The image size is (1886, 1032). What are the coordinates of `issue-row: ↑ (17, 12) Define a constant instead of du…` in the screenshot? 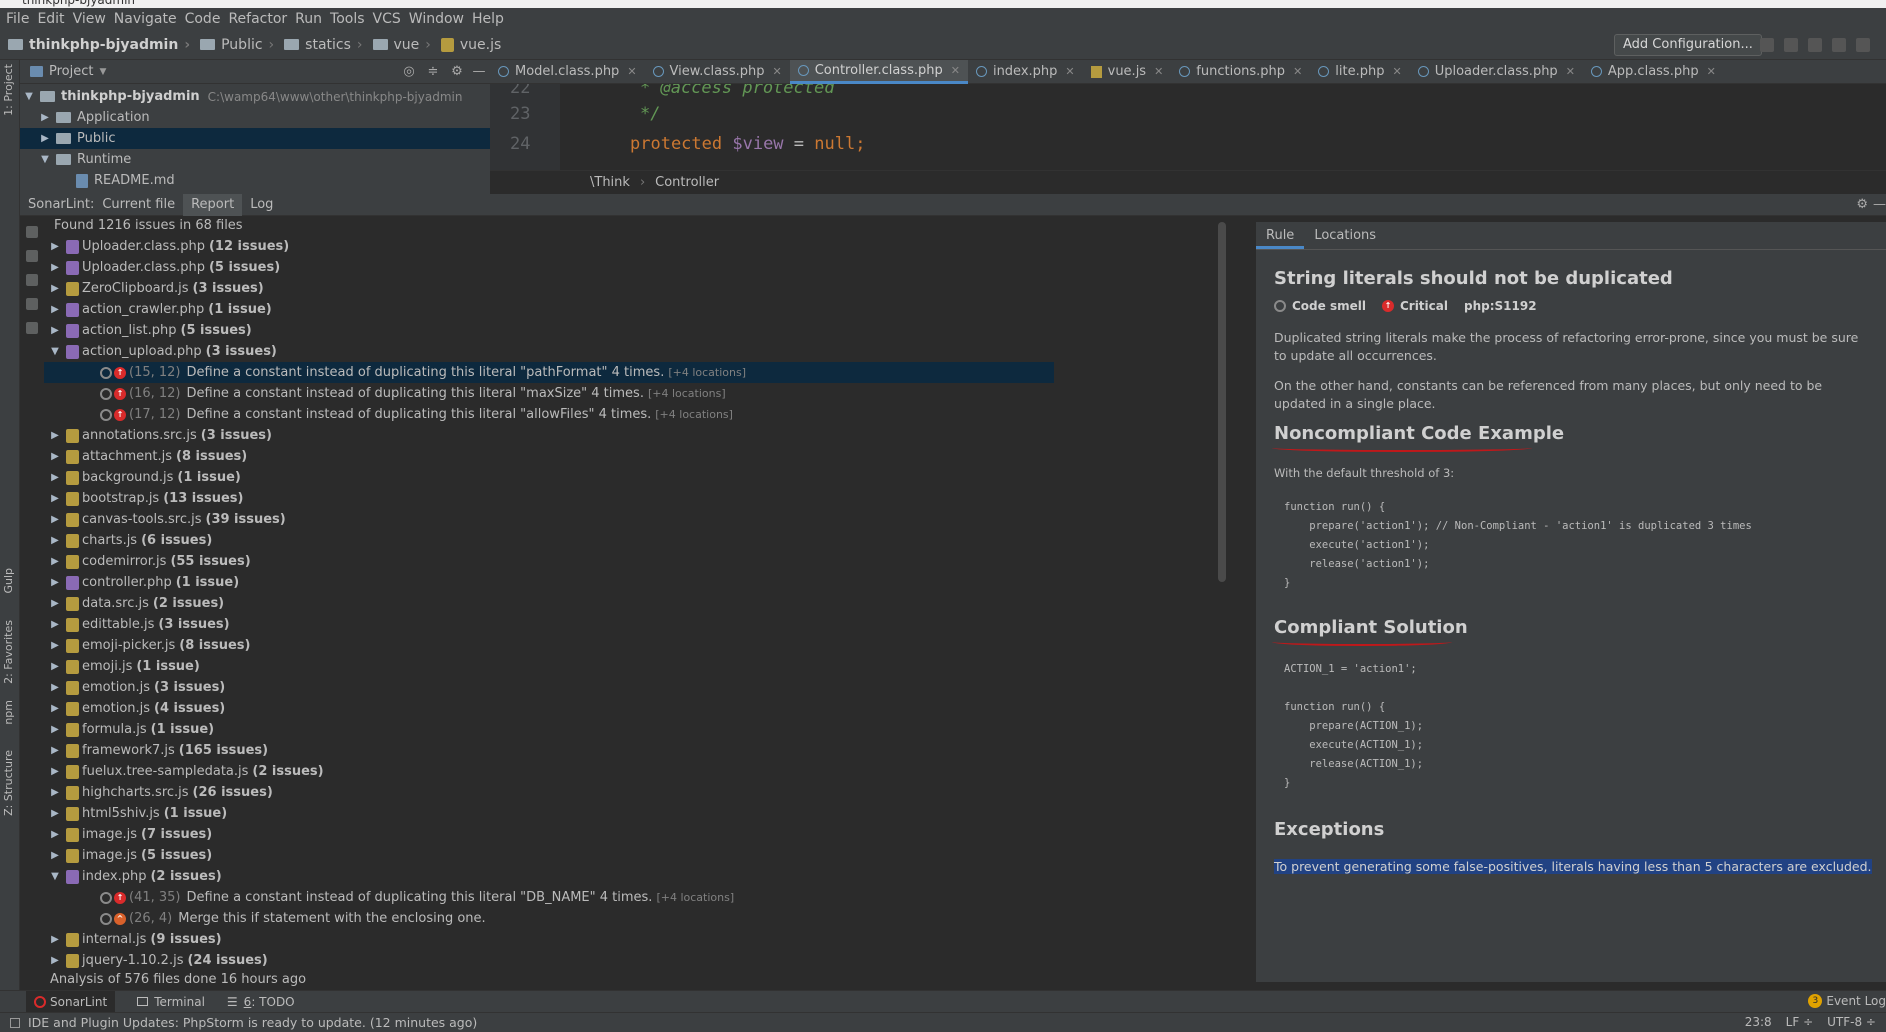 It's located at (549, 414).